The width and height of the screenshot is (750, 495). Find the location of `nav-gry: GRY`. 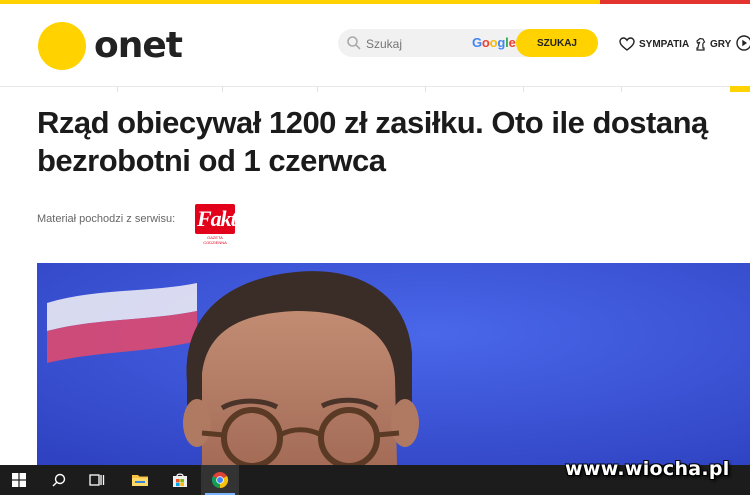

nav-gry: GRY is located at coordinates (712, 44).